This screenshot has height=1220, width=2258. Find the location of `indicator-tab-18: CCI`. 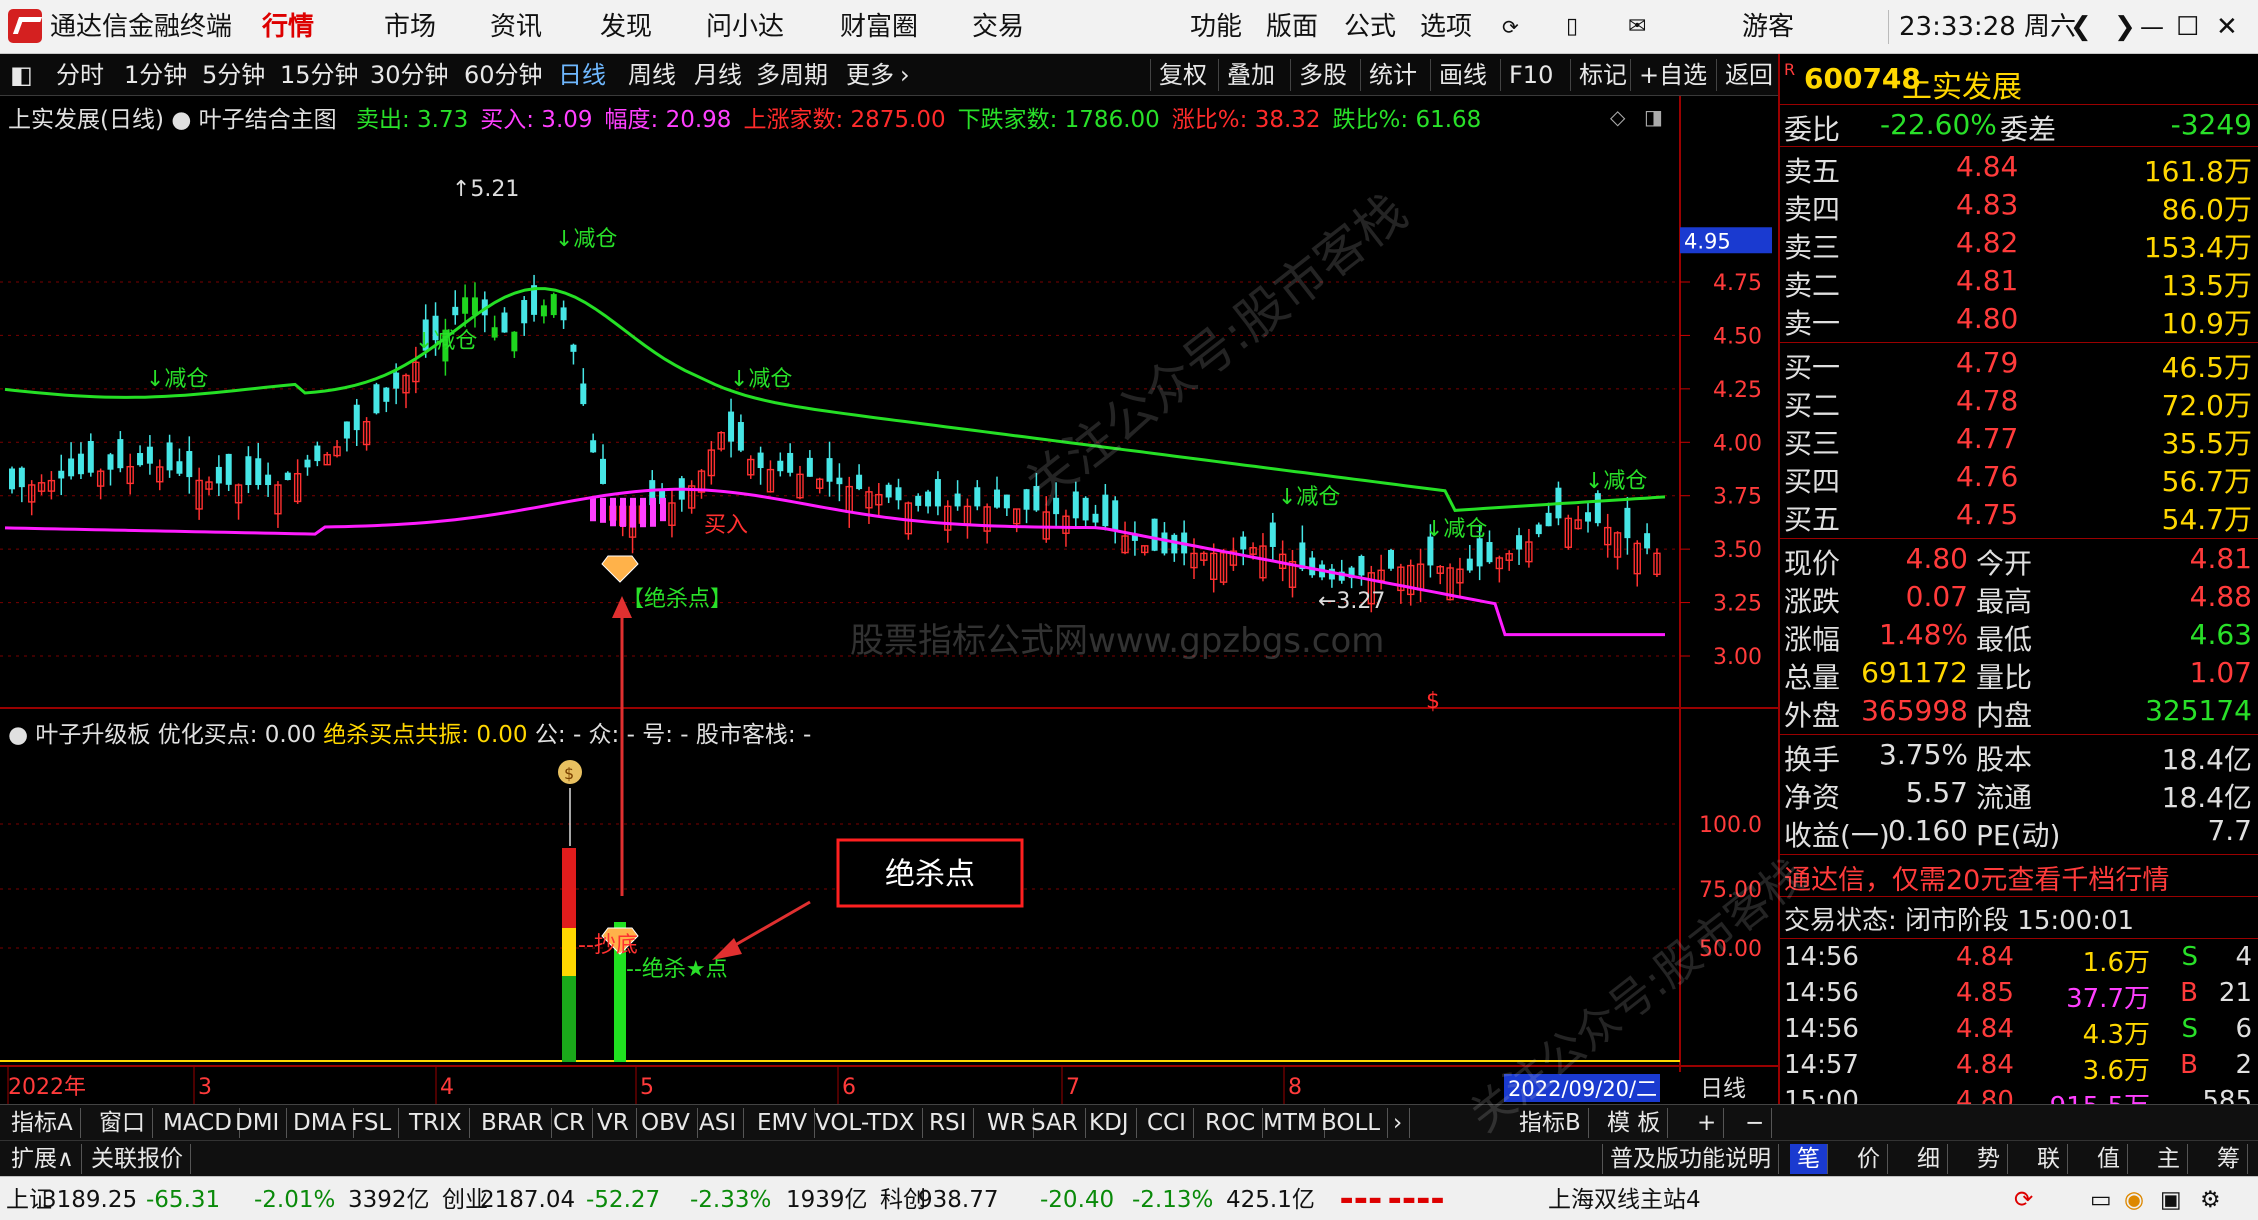

indicator-tab-18: CCI is located at coordinates (1167, 1123).